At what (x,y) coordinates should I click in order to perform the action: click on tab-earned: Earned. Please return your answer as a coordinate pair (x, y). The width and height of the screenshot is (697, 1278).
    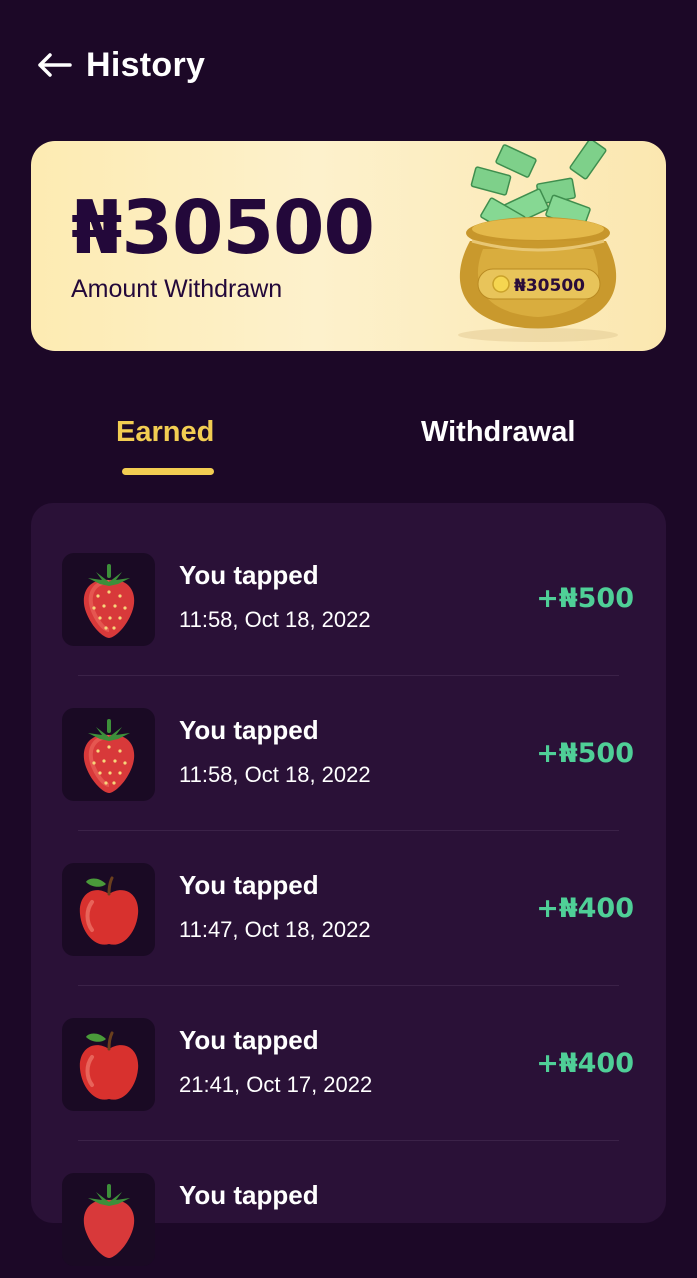
    Looking at the image, I should click on (165, 432).